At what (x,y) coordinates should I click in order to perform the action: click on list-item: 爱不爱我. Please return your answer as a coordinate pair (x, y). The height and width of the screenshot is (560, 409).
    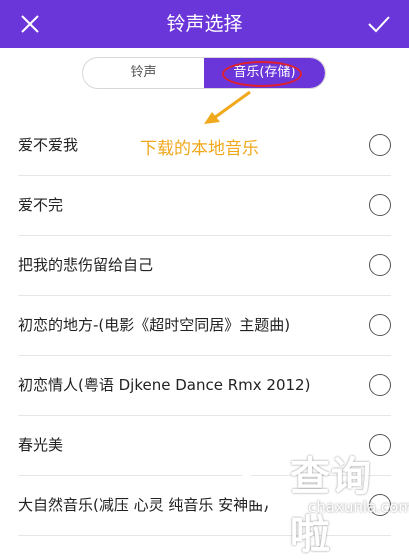
    Looking at the image, I should click on (204, 146).